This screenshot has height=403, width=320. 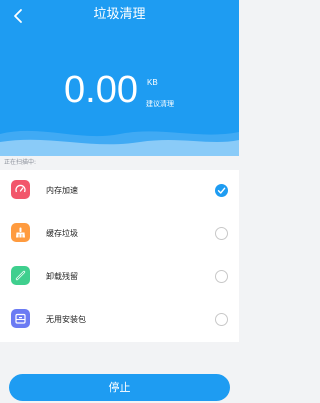 I want to click on page-title: 垃圾清理, so click(x=119, y=14).